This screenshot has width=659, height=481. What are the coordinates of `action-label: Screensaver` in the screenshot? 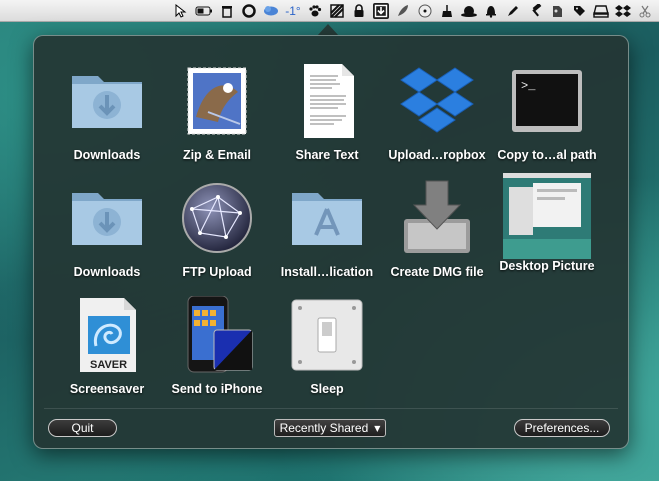 It's located at (107, 389).